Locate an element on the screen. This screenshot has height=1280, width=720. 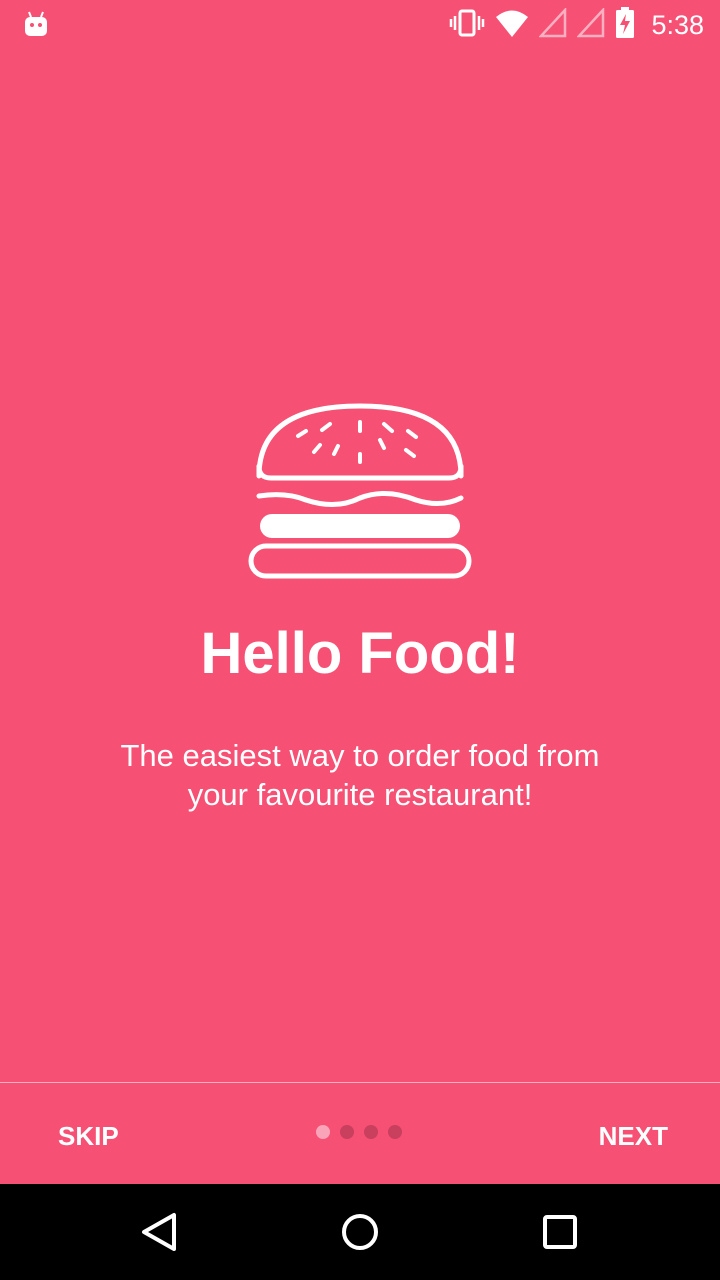
page-indicator is located at coordinates (359, 1132).